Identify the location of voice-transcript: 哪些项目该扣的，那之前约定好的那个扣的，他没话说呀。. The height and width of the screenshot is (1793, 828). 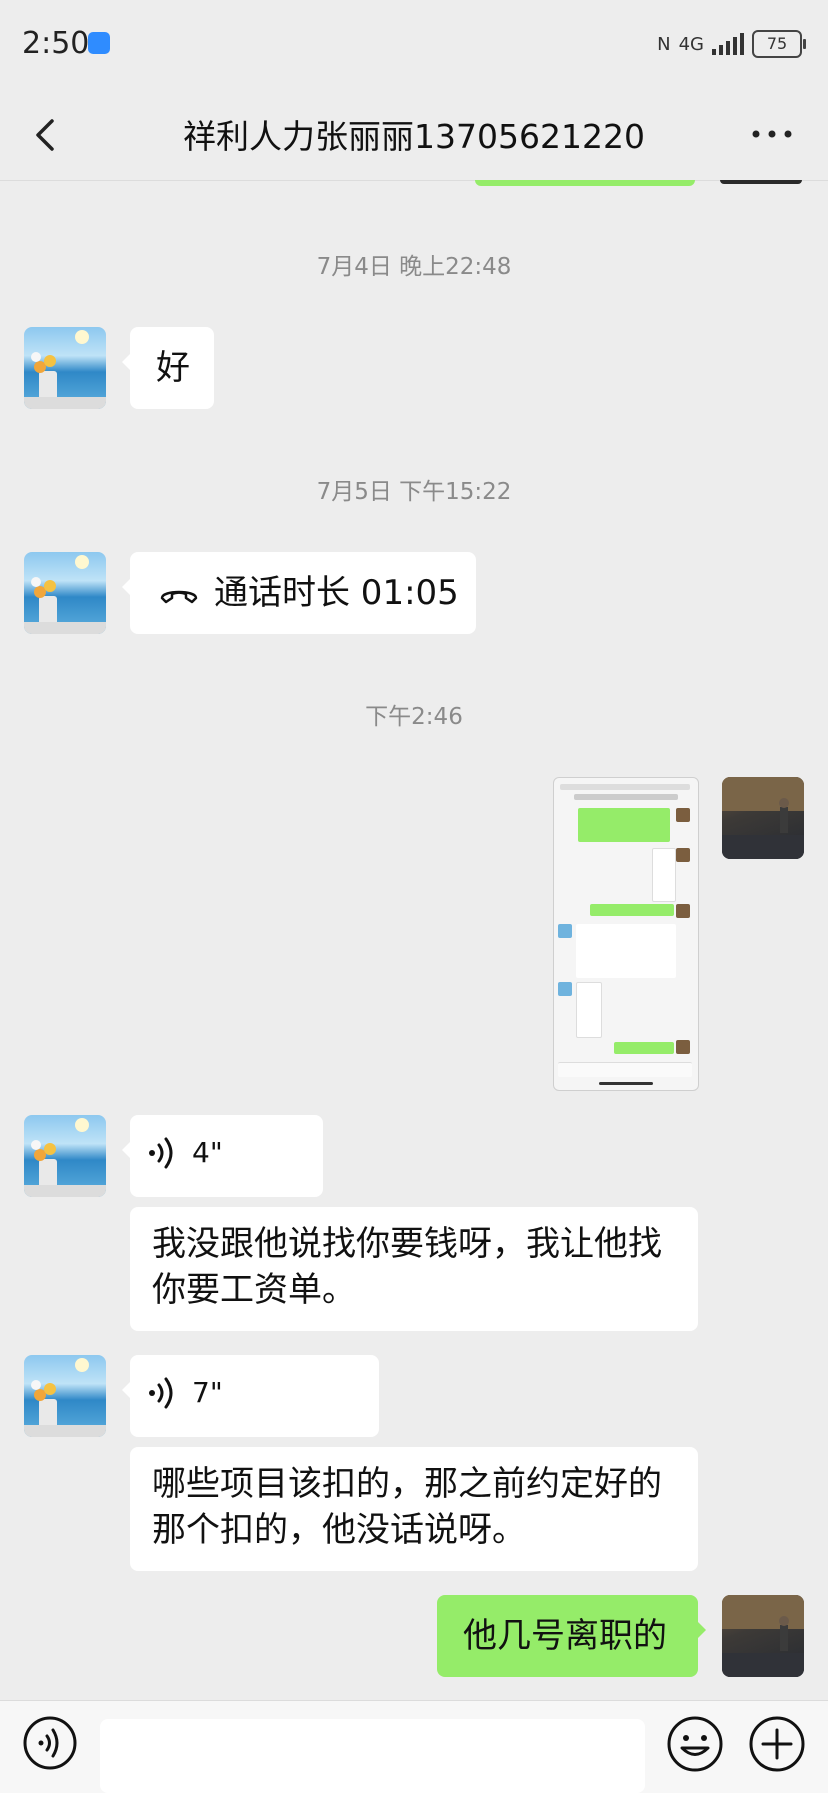
(414, 1509).